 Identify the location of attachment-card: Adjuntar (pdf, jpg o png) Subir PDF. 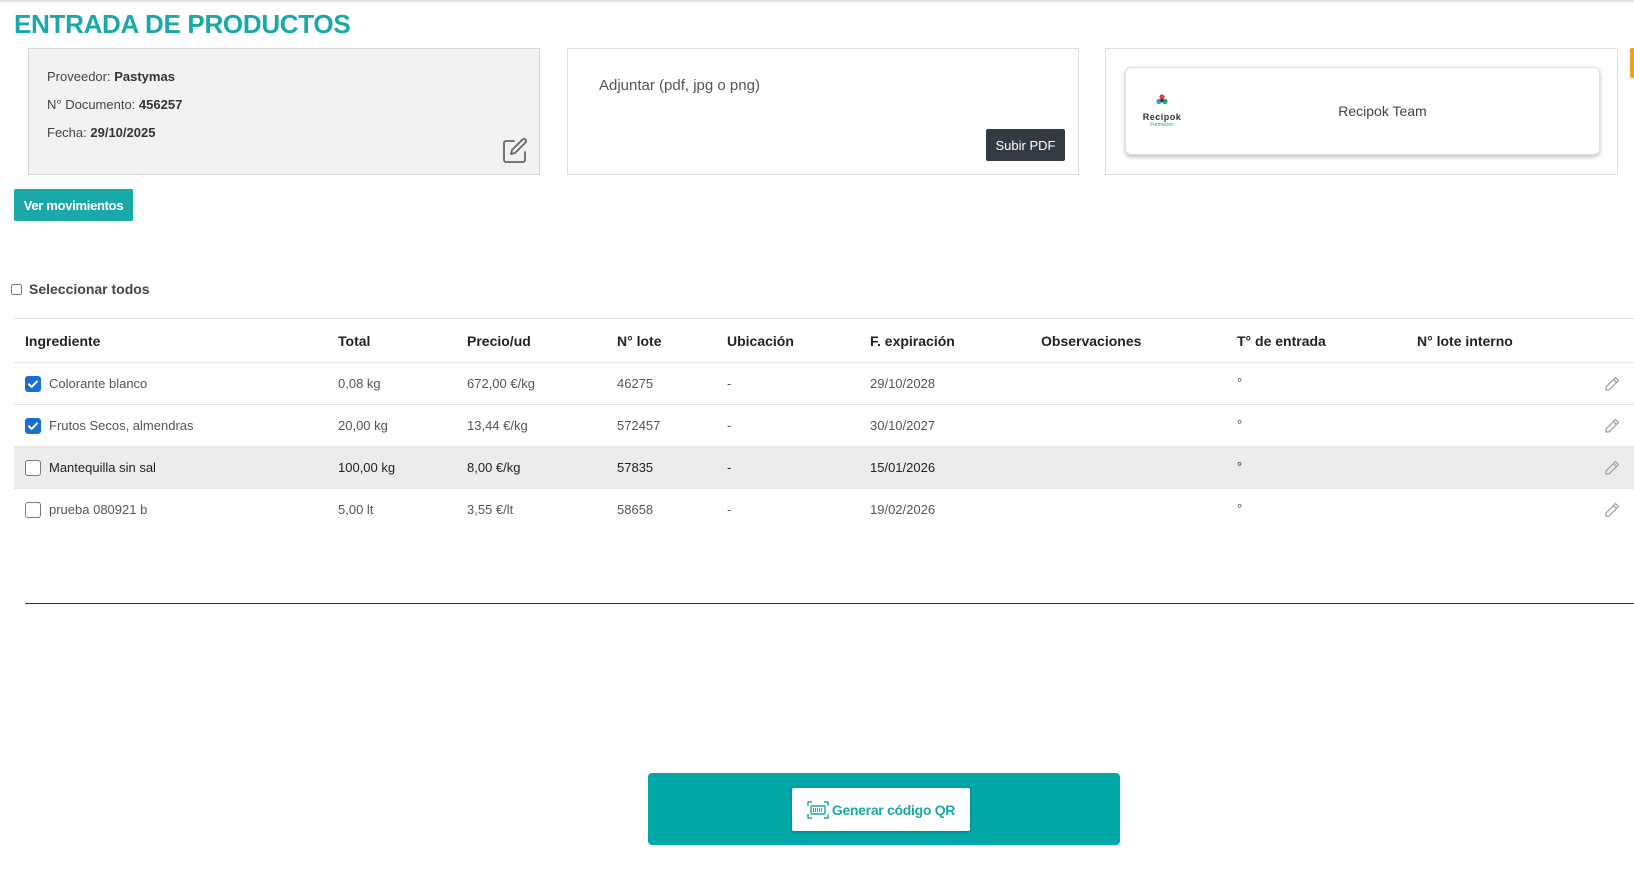
(823, 111).